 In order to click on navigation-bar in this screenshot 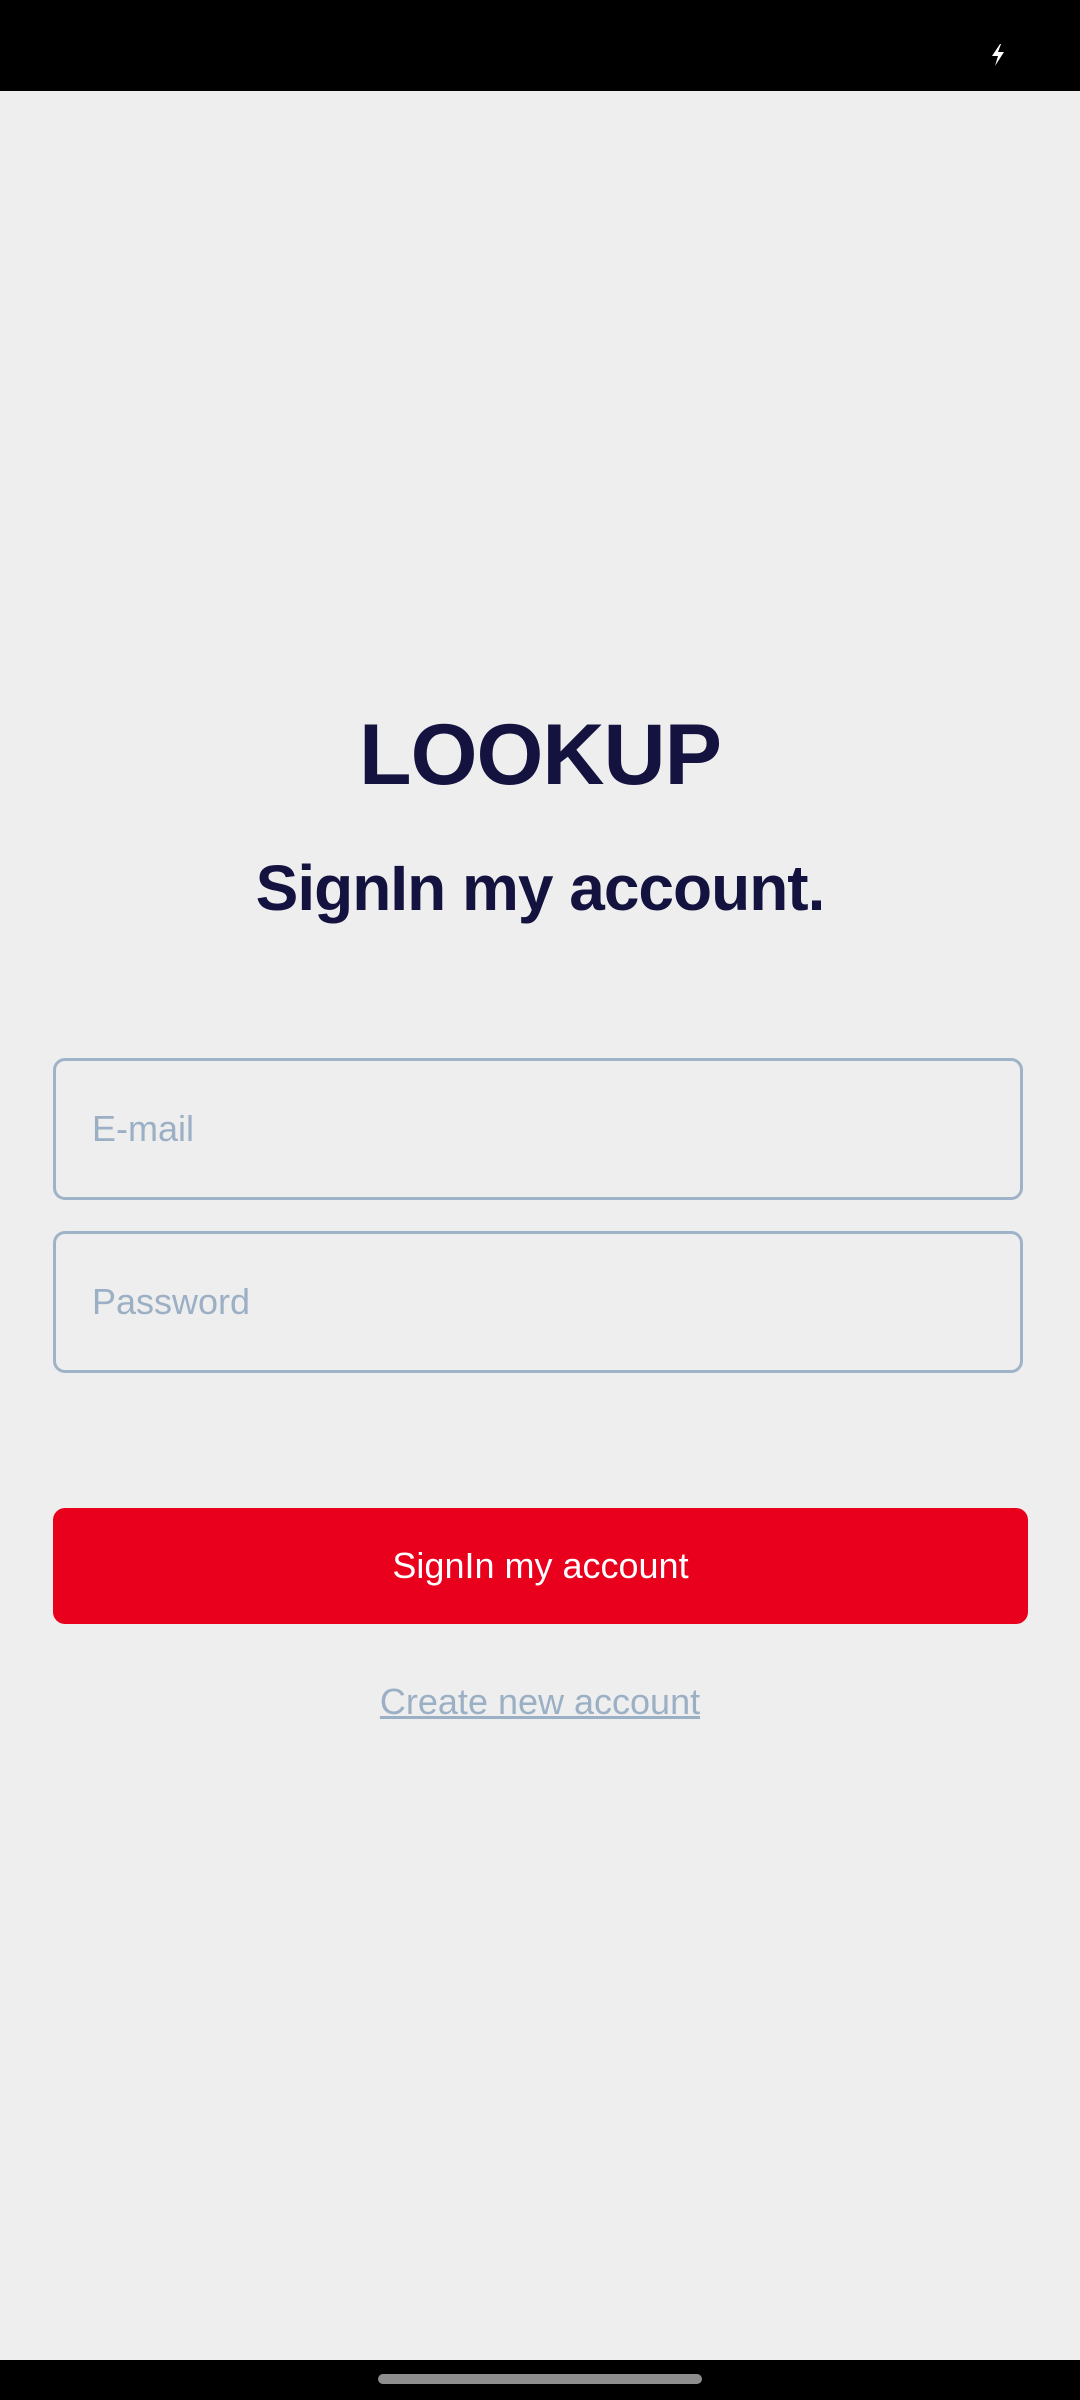, I will do `click(540, 2380)`.